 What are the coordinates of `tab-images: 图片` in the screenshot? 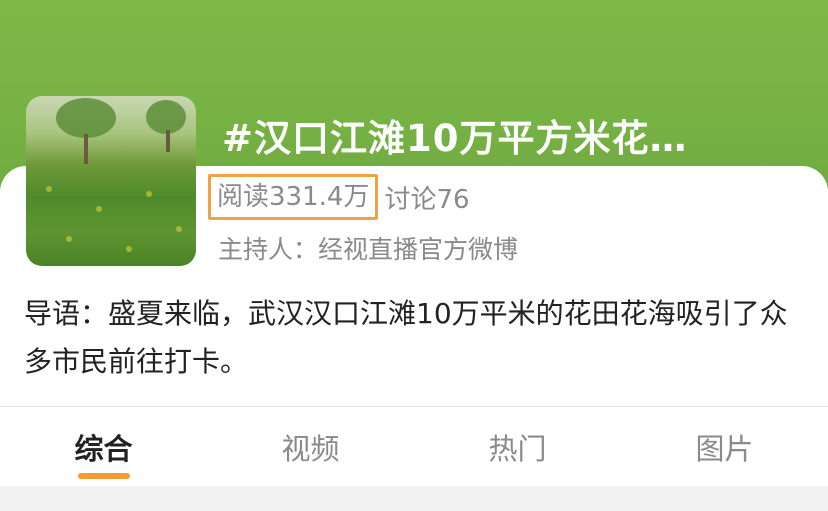 It's located at (724, 447).